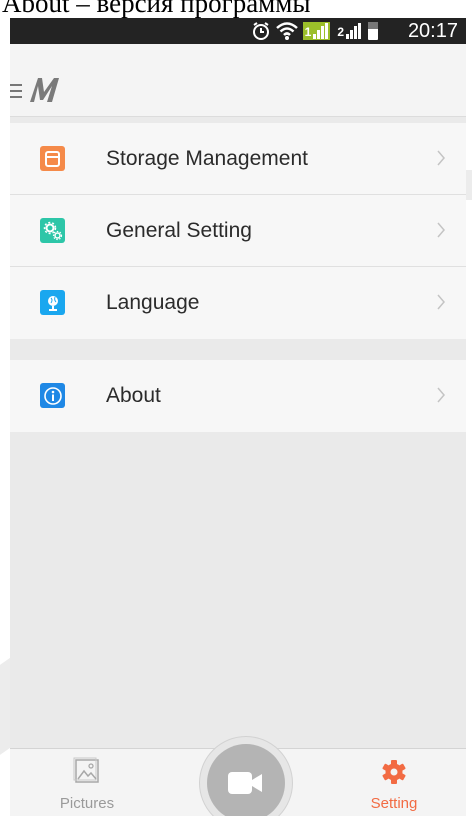  What do you see at coordinates (238, 303) in the screenshot?
I see `menu-item-language: Language` at bounding box center [238, 303].